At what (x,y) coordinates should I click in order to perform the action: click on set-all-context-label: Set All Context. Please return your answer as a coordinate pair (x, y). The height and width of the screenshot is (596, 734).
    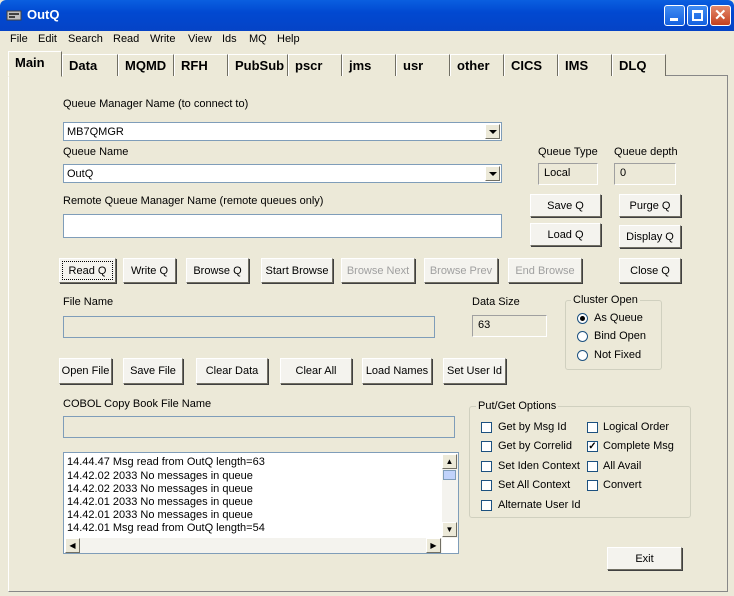
    Looking at the image, I should click on (534, 485).